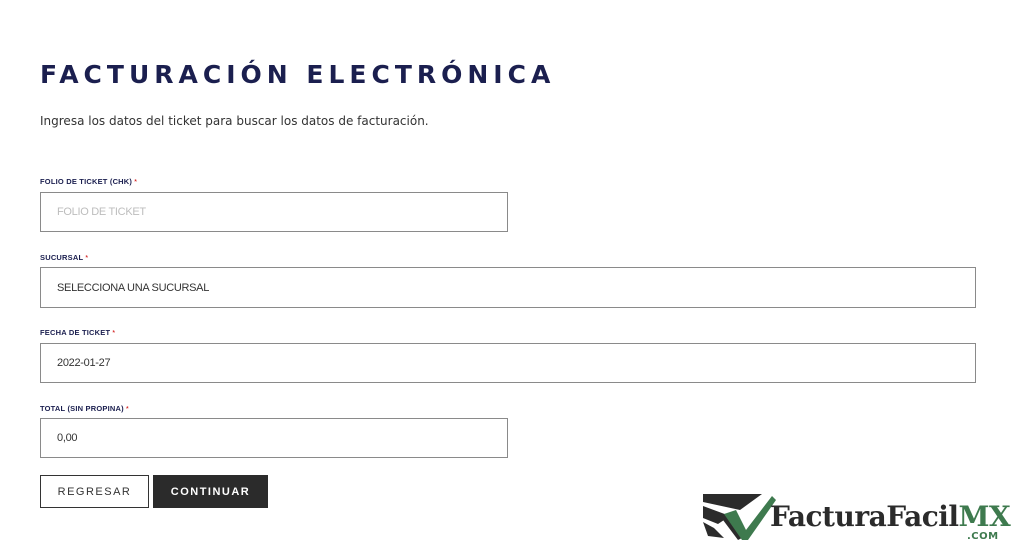  I want to click on folio-label: FOLIO DE TICKET (CHK) *, so click(88, 181).